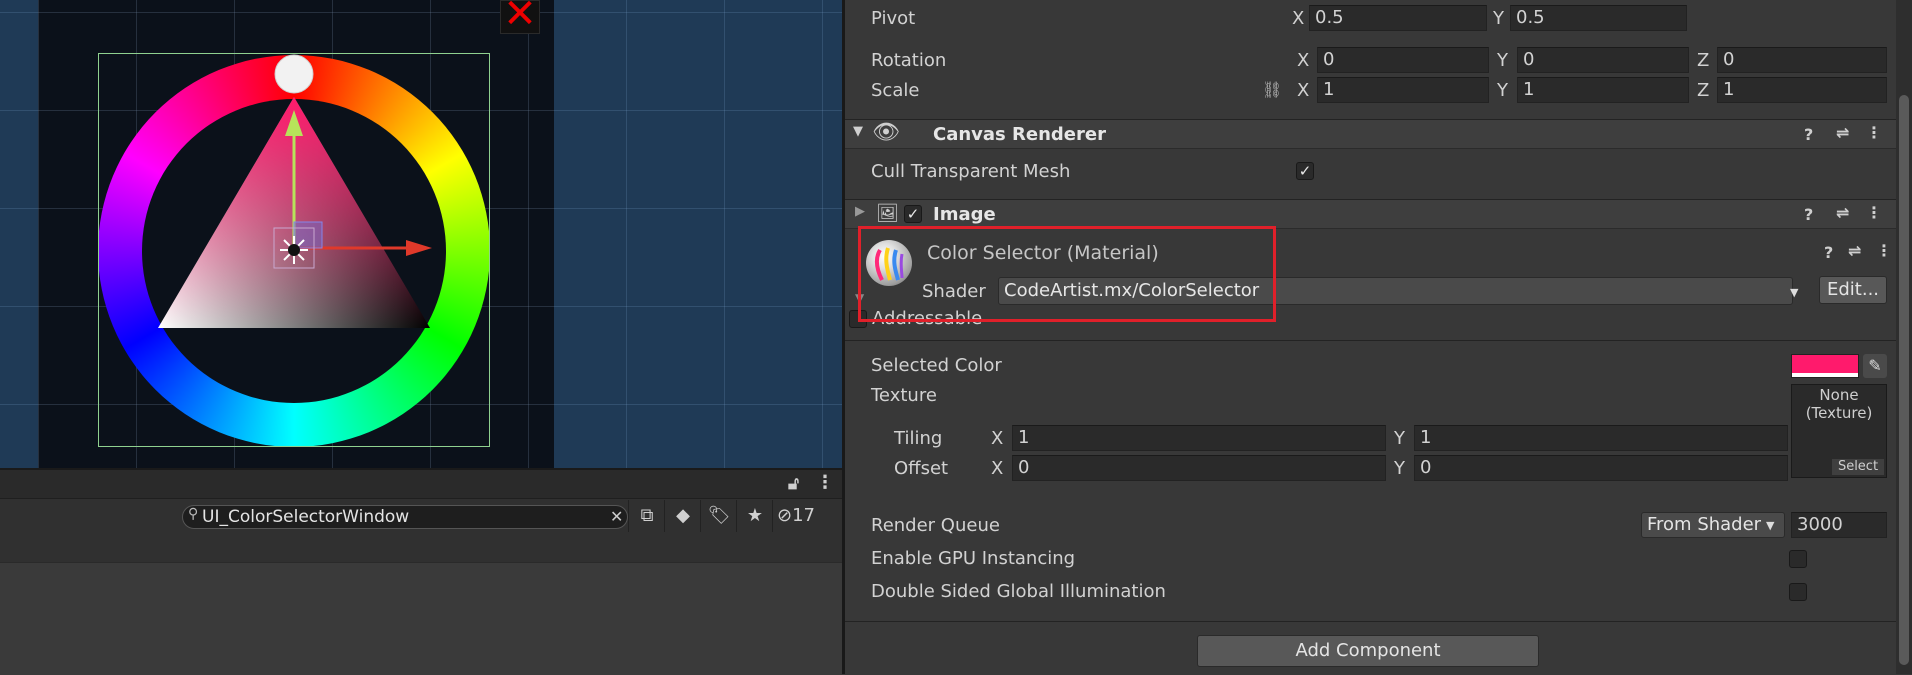 This screenshot has width=1912, height=675. I want to click on tiling-y-axis: Y, so click(1399, 438).